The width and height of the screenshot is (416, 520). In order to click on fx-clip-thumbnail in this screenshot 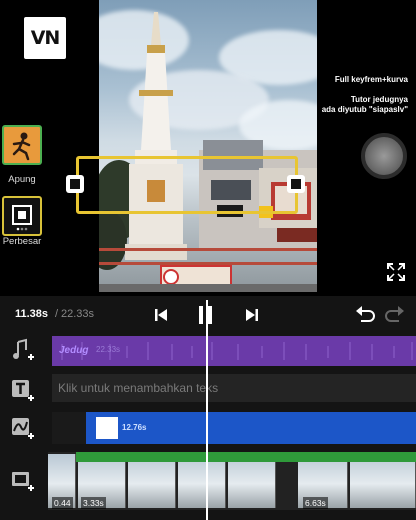, I will do `click(107, 428)`.